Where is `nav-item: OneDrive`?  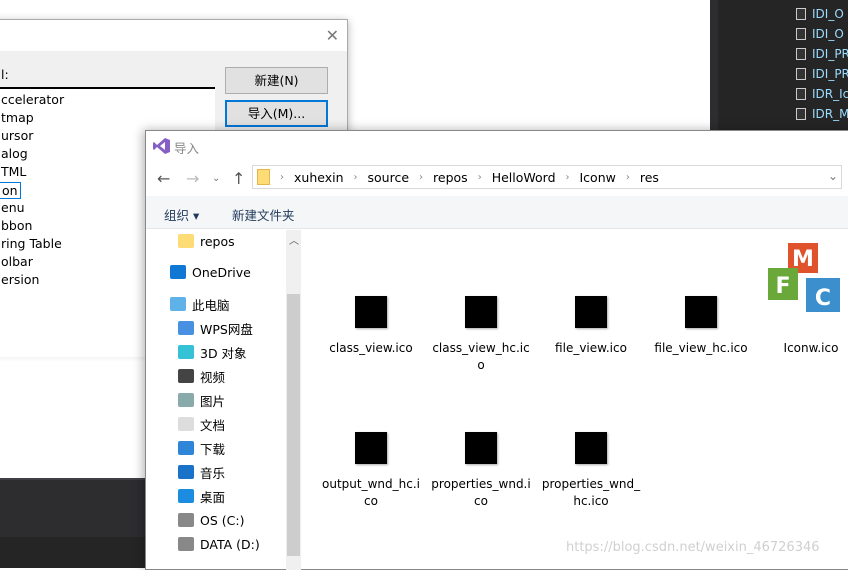
nav-item: OneDrive is located at coordinates (210, 272).